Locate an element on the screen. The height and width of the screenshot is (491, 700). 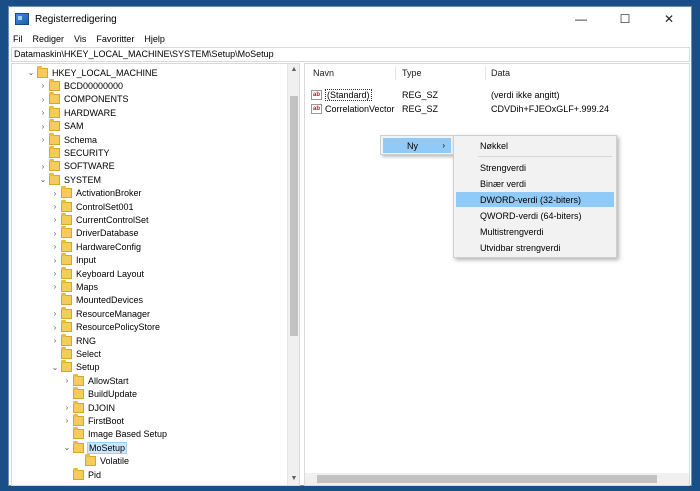
menu-favorites: Favoritter is located at coordinates (115, 39).